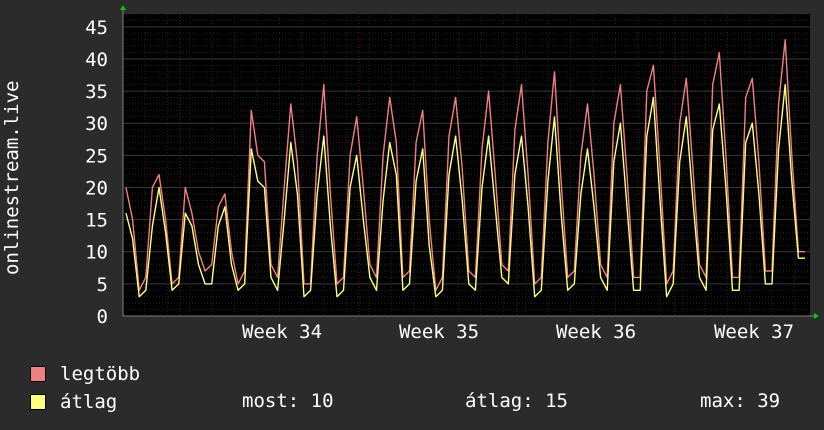  What do you see at coordinates (516, 401) in the screenshot?
I see `stat-avg: átlag: 15` at bounding box center [516, 401].